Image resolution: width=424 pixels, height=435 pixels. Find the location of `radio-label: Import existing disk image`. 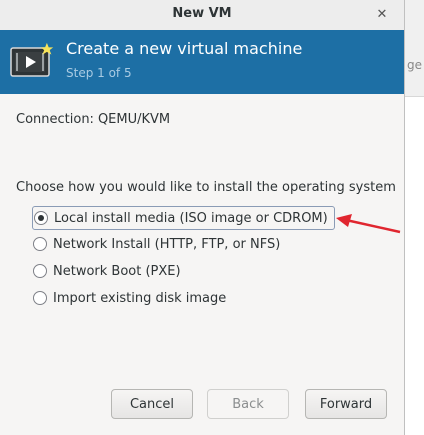

radio-label: Import existing disk image is located at coordinates (140, 298).